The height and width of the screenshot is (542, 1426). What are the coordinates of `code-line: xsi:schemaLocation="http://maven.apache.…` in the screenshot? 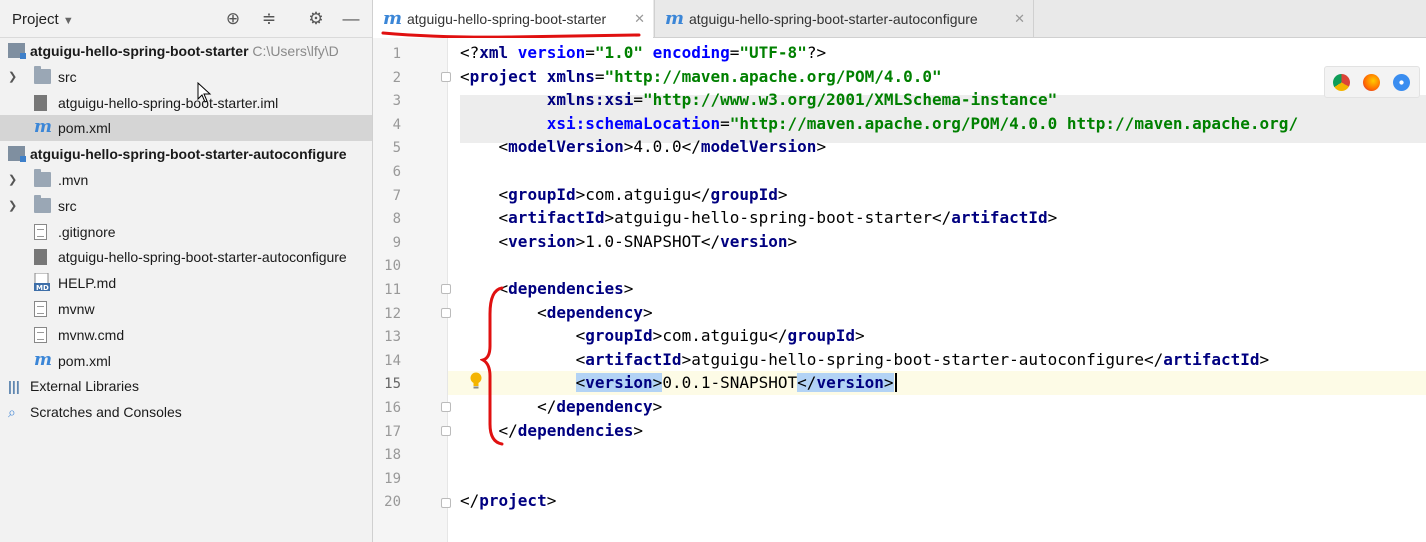 It's located at (879, 123).